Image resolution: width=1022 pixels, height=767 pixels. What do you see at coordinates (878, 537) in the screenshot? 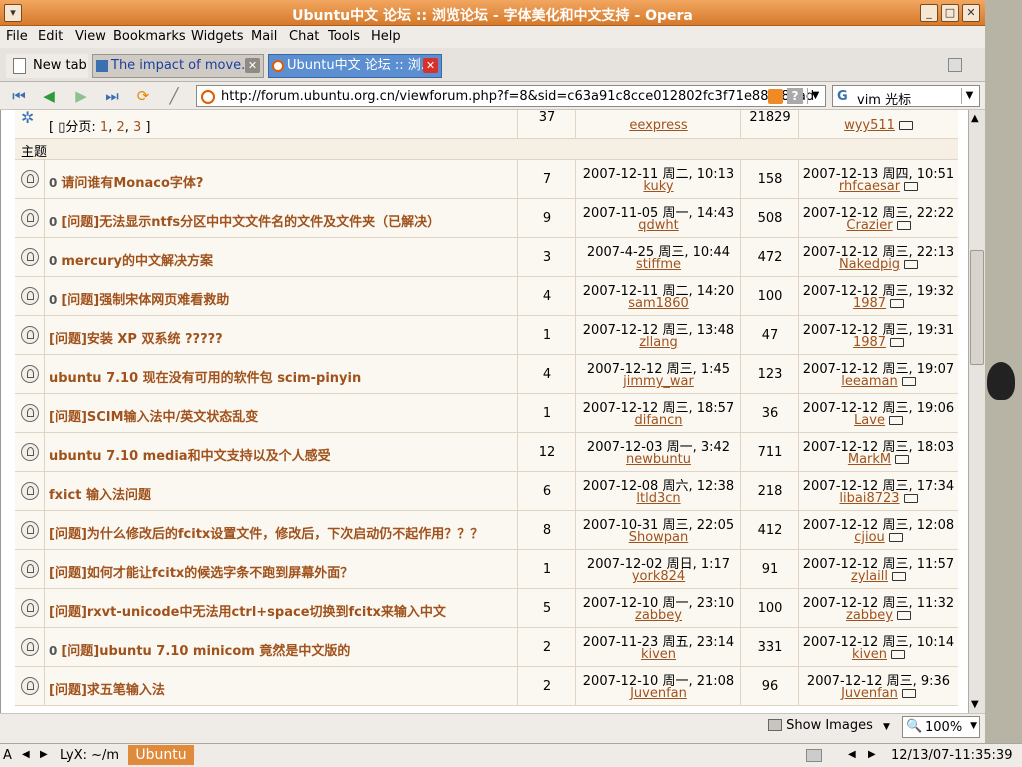
I see `last-post-author: cjiou` at bounding box center [878, 537].